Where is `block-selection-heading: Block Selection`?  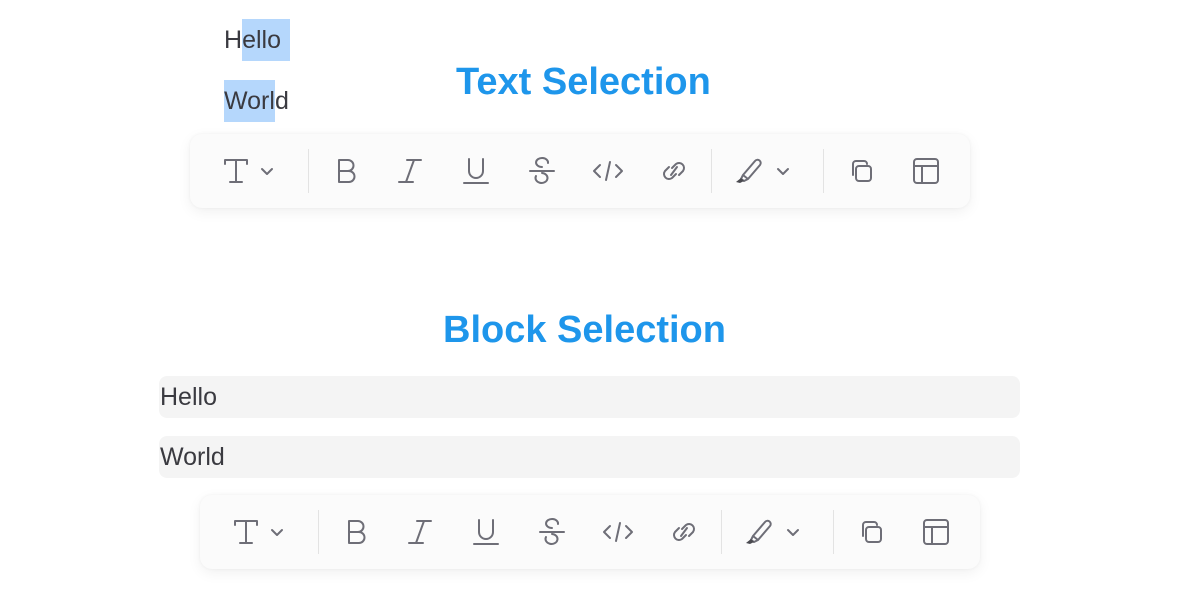
block-selection-heading: Block Selection is located at coordinates (584, 330).